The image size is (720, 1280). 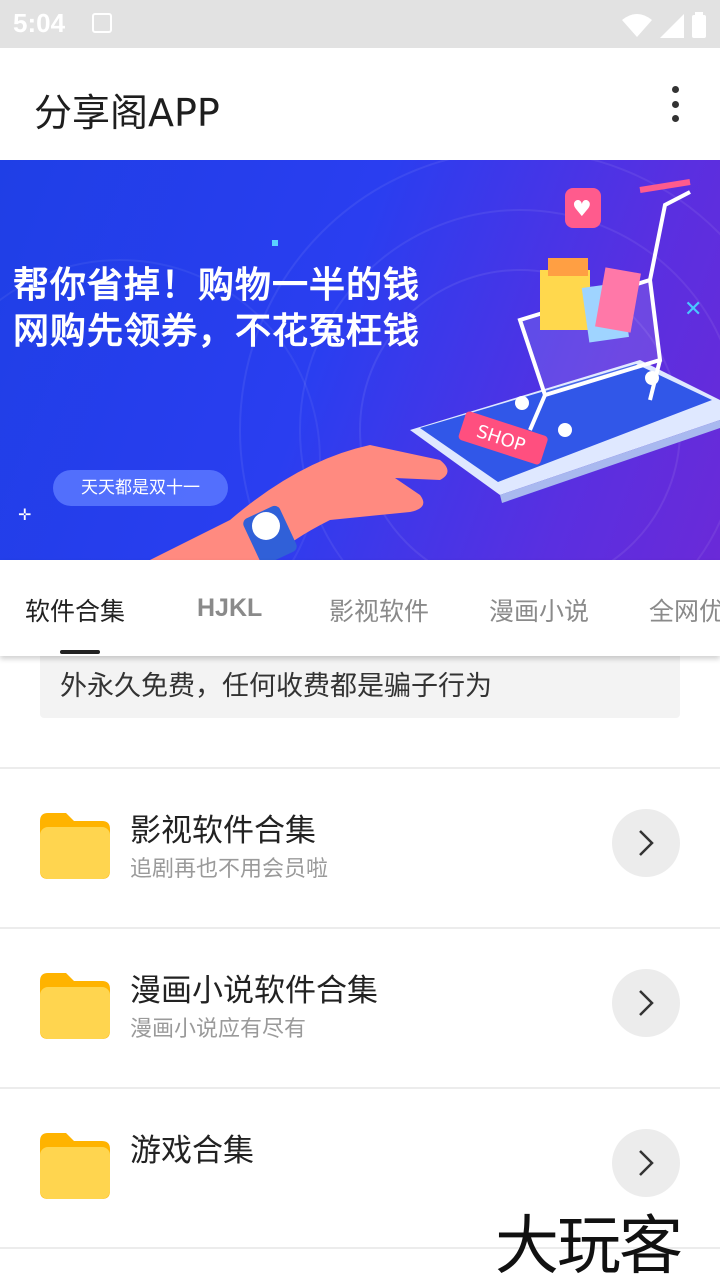 I want to click on app-bar: 分享阁APP, so click(x=360, y=104).